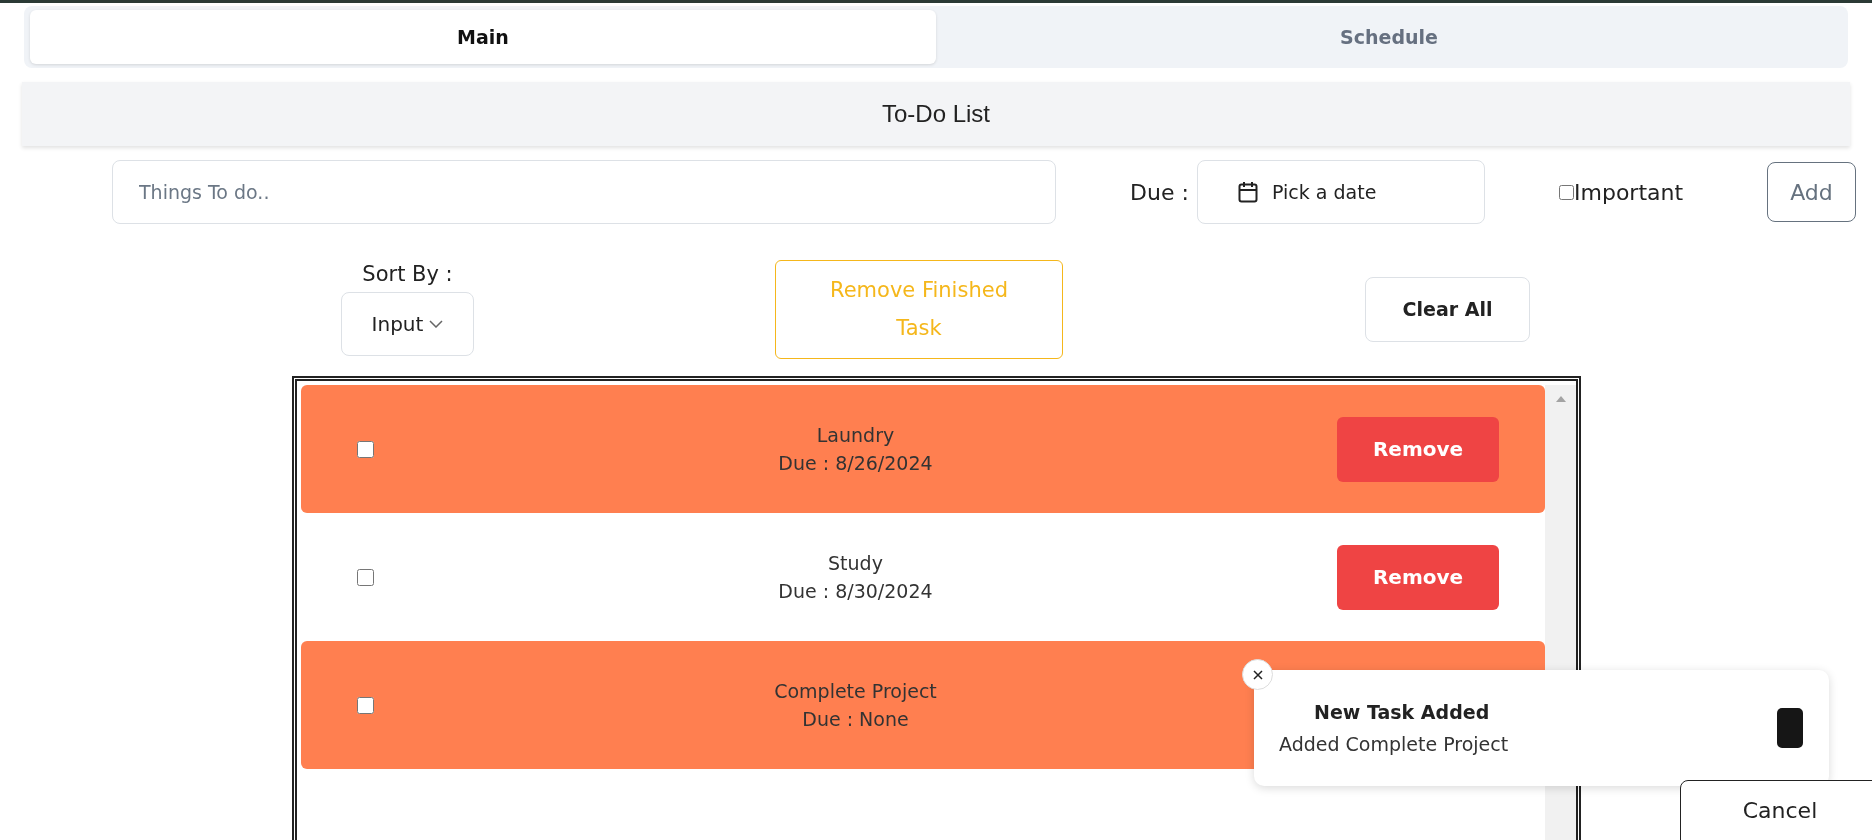  Describe the element at coordinates (855, 563) in the screenshot. I see `task-name: Study` at that location.